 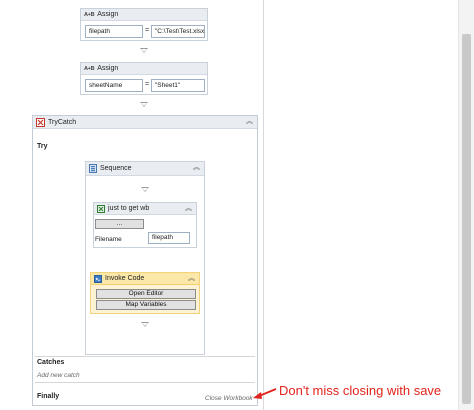 What do you see at coordinates (169, 238) in the screenshot?
I see `filename-field: filepath` at bounding box center [169, 238].